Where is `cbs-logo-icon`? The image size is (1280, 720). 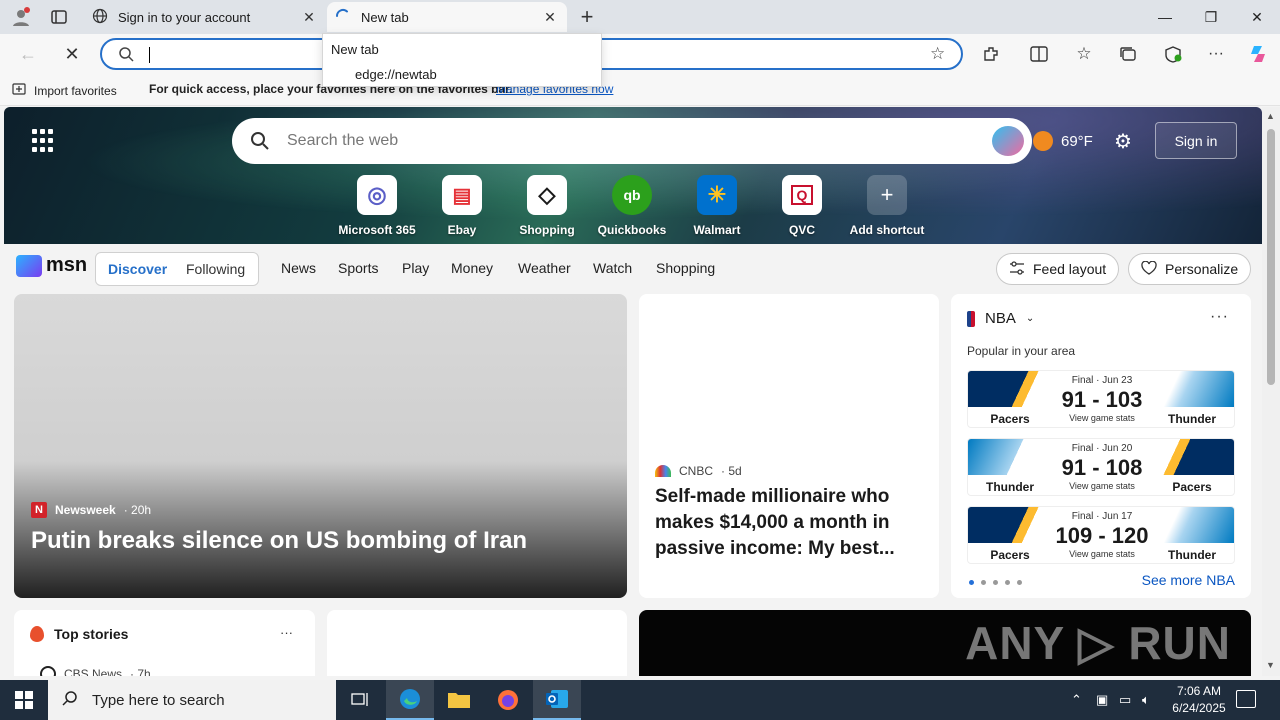
cbs-logo-icon is located at coordinates (48, 671).